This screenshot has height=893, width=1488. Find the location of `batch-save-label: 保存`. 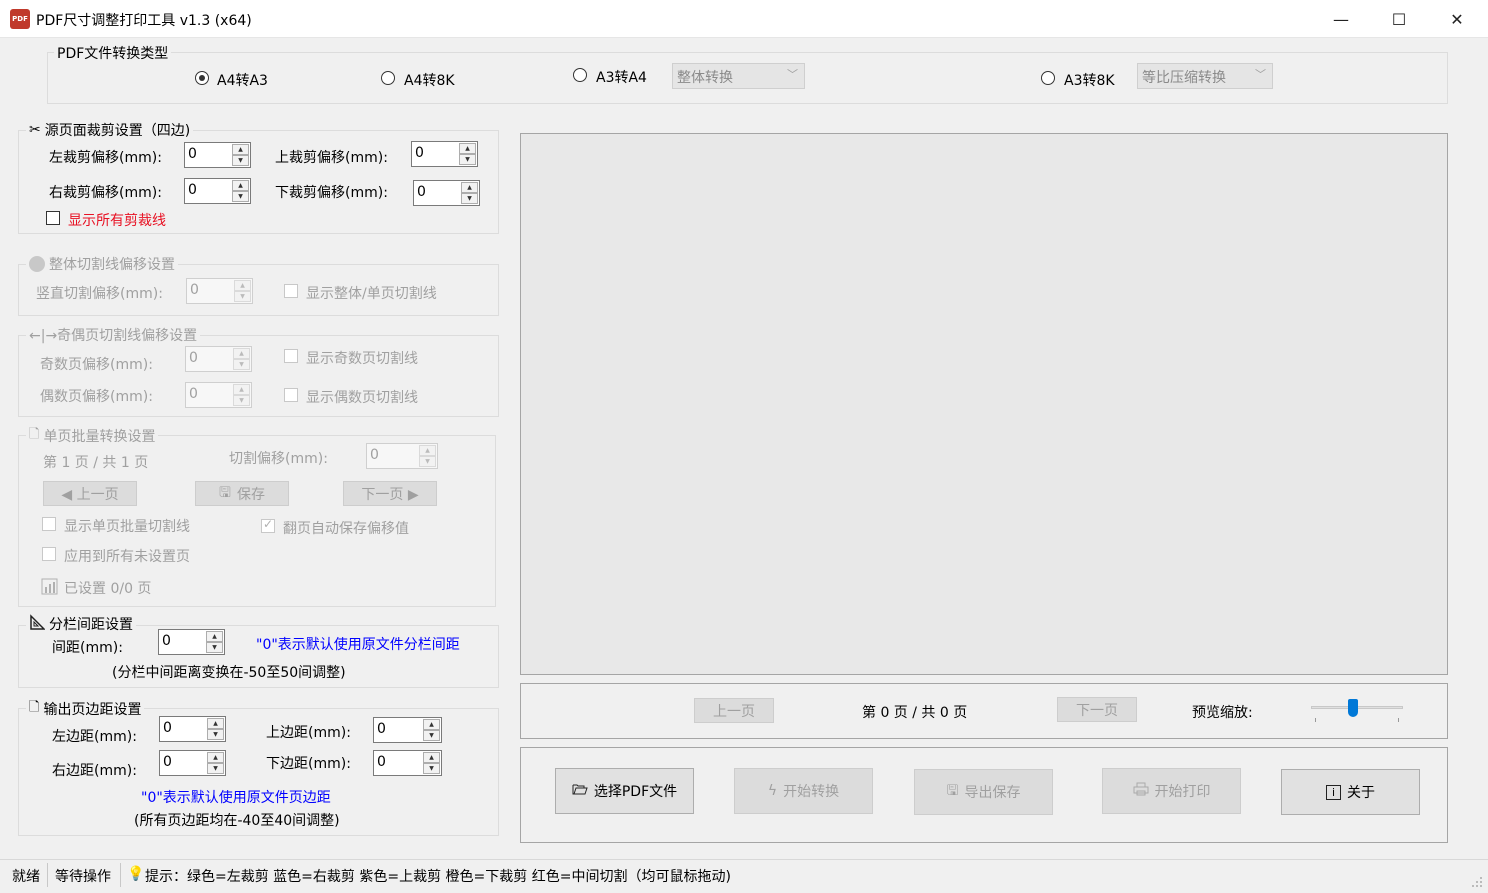

batch-save-label: 保存 is located at coordinates (250, 494).